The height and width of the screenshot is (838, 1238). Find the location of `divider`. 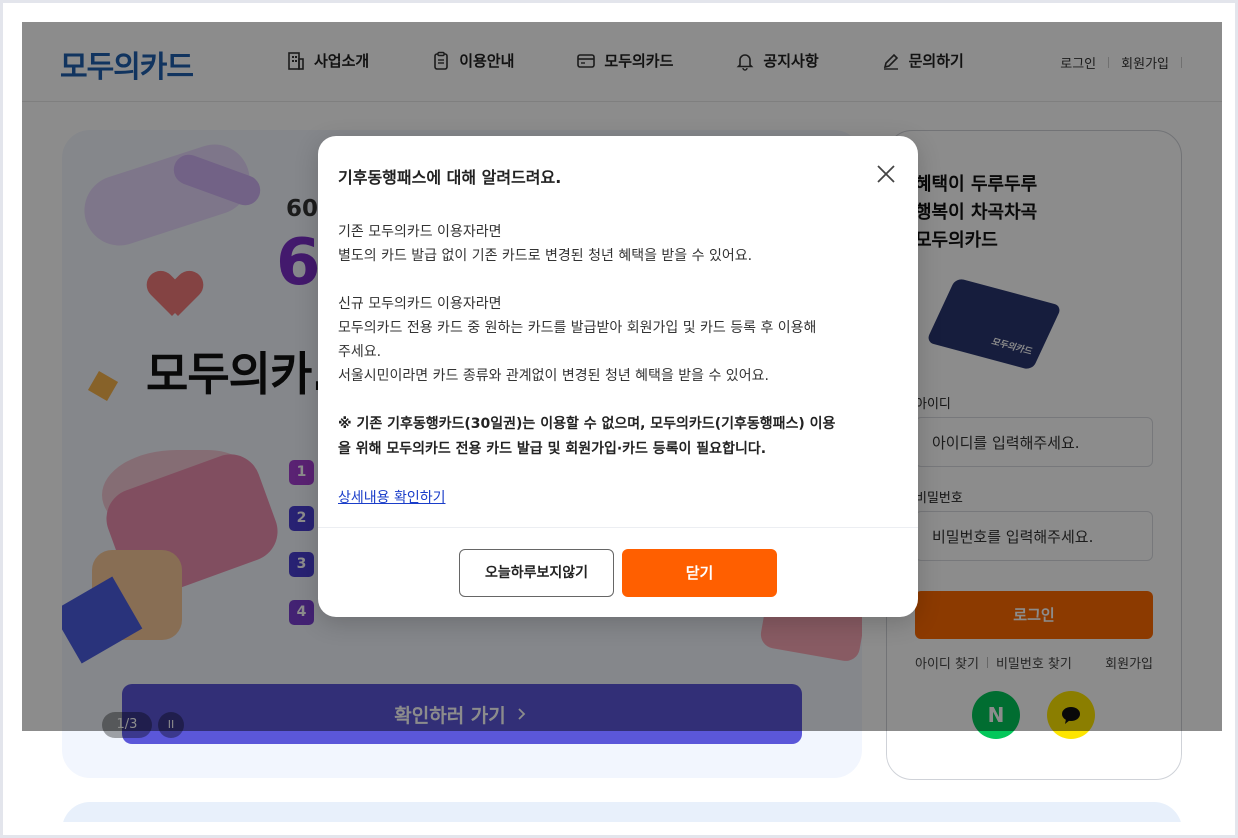

divider is located at coordinates (618, 527).